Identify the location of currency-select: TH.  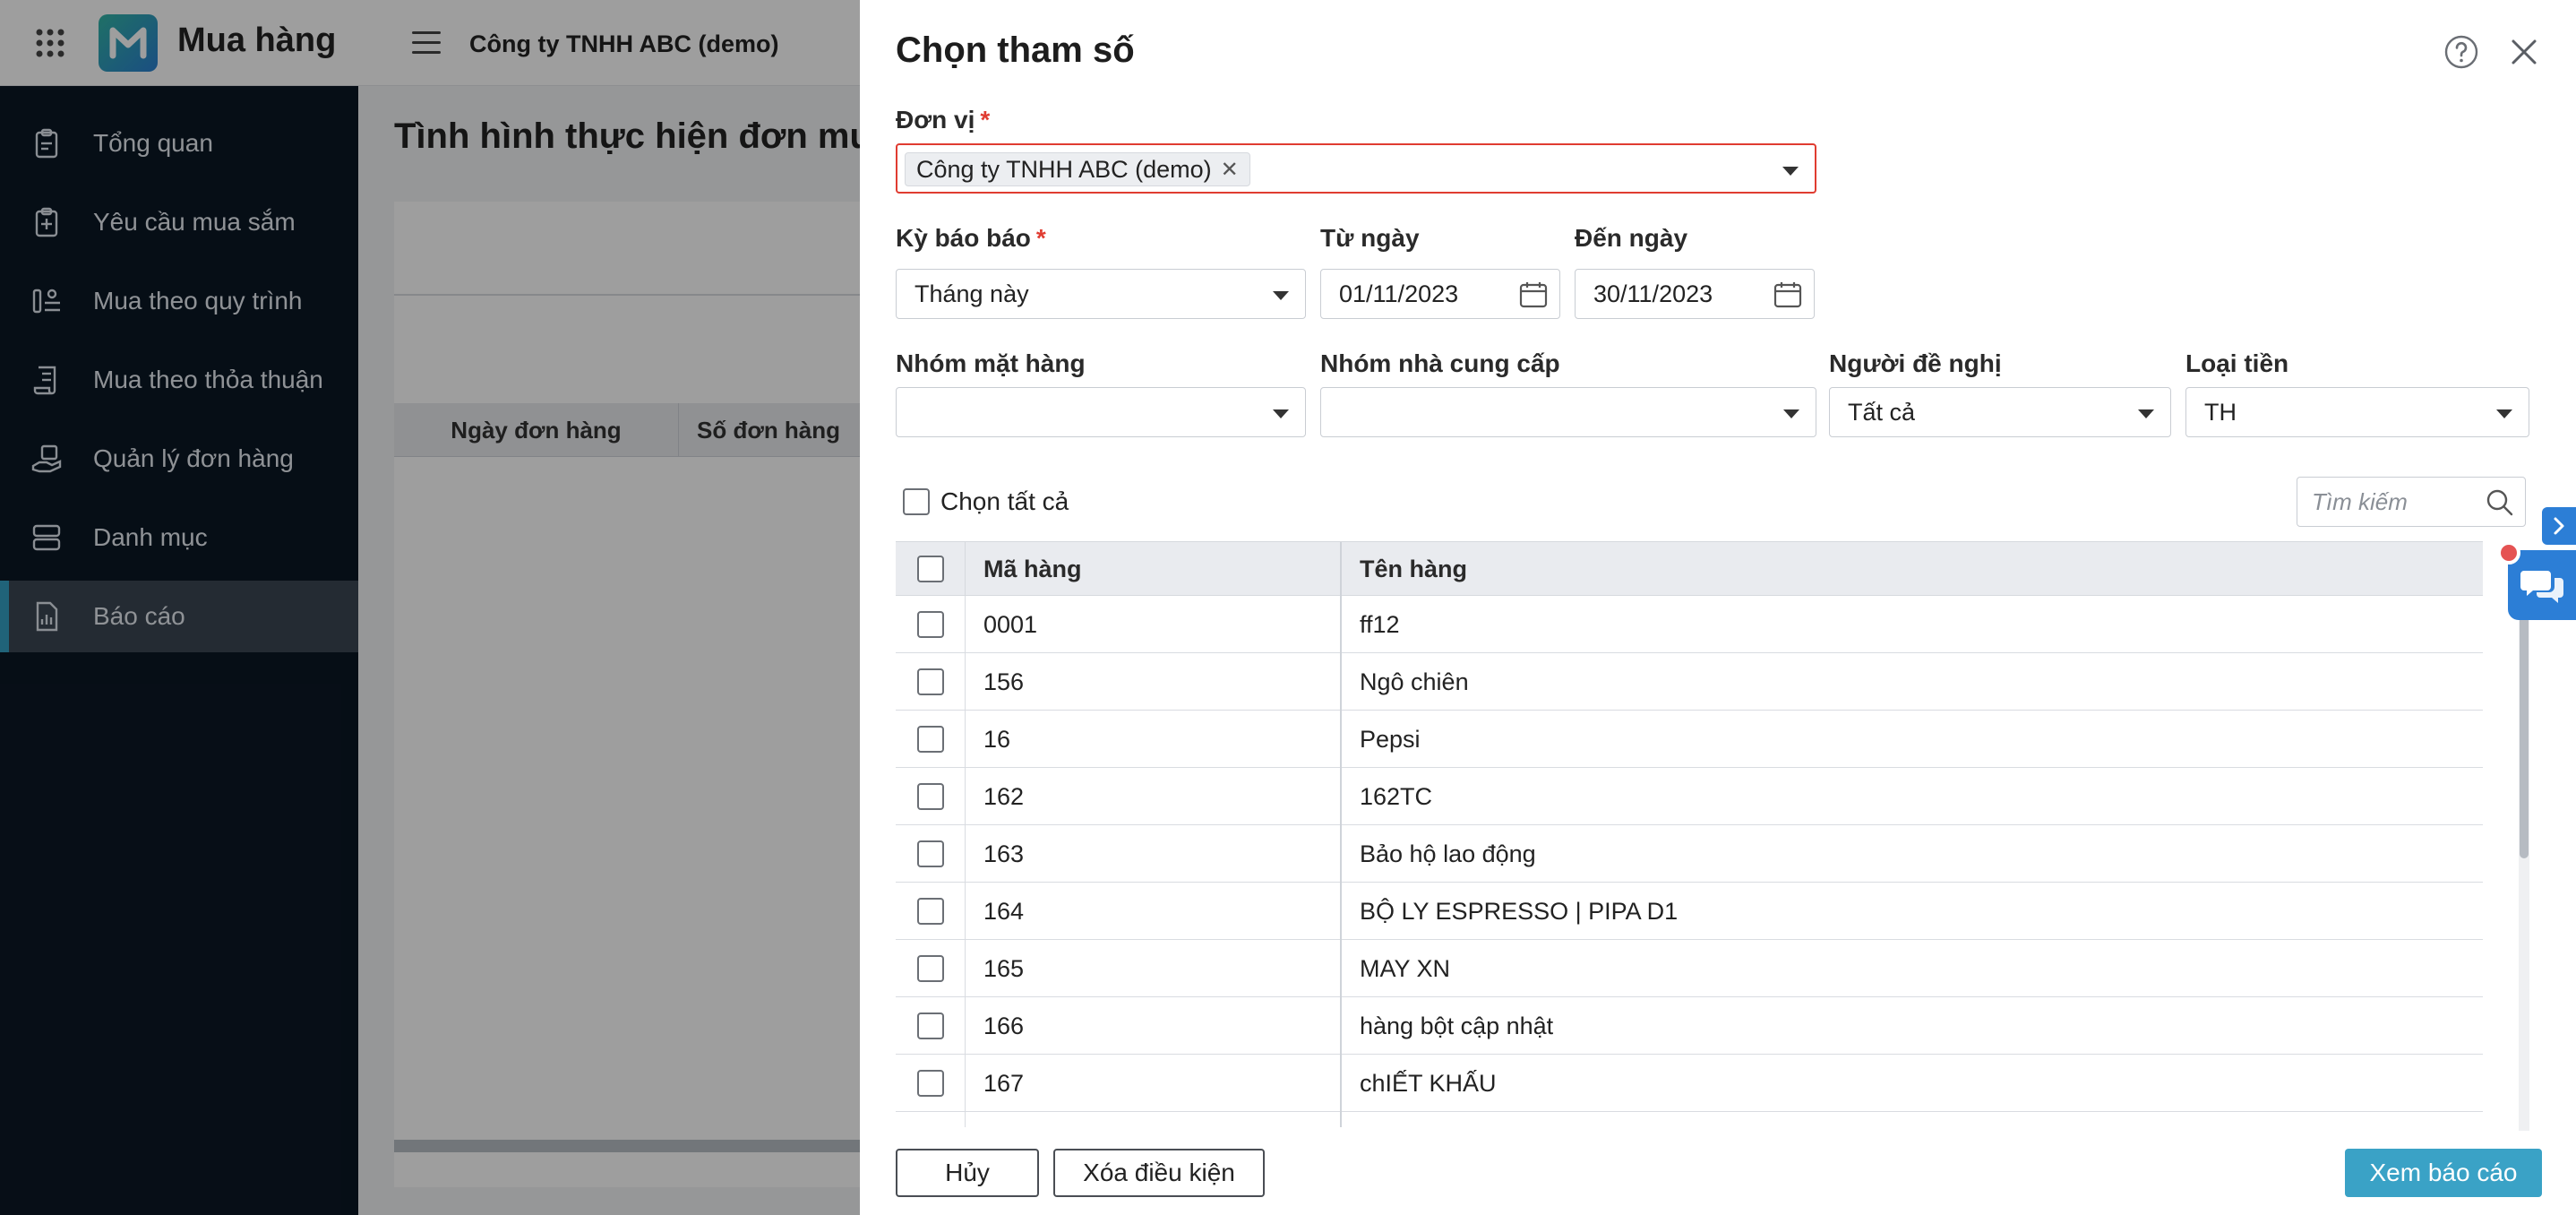
(2357, 412).